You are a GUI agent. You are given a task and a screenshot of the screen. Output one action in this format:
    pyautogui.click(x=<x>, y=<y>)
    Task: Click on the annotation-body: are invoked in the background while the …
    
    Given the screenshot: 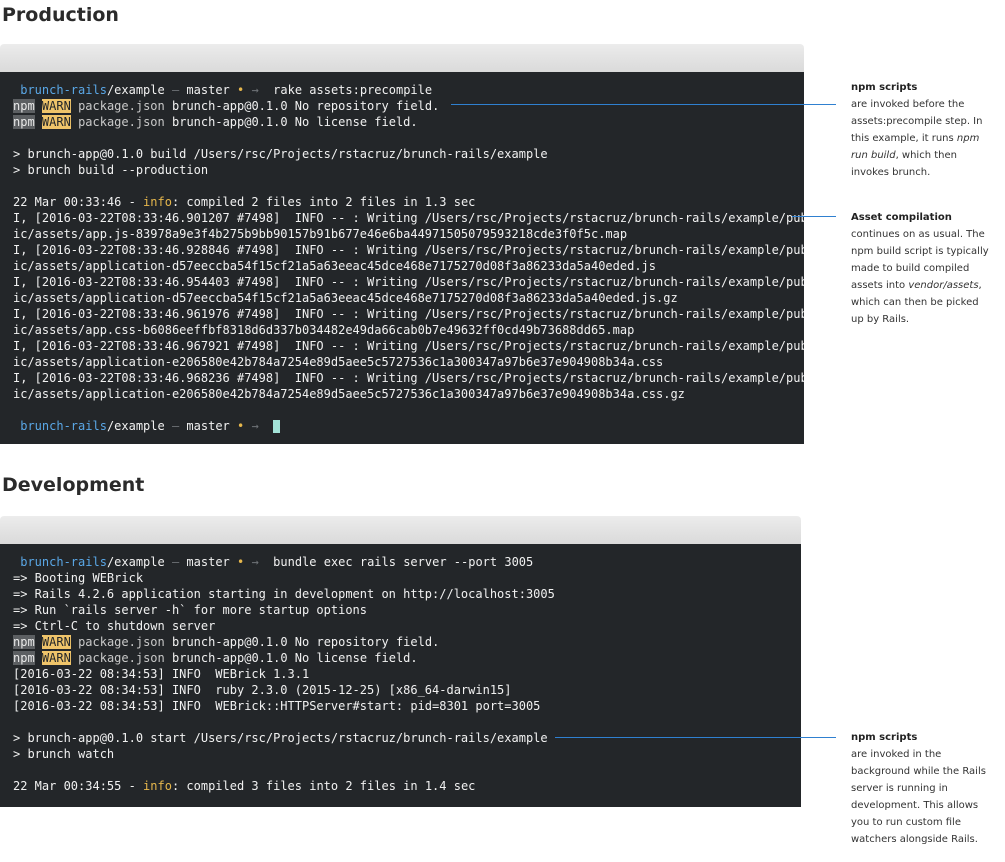 What is the action you would take?
    pyautogui.click(x=918, y=797)
    